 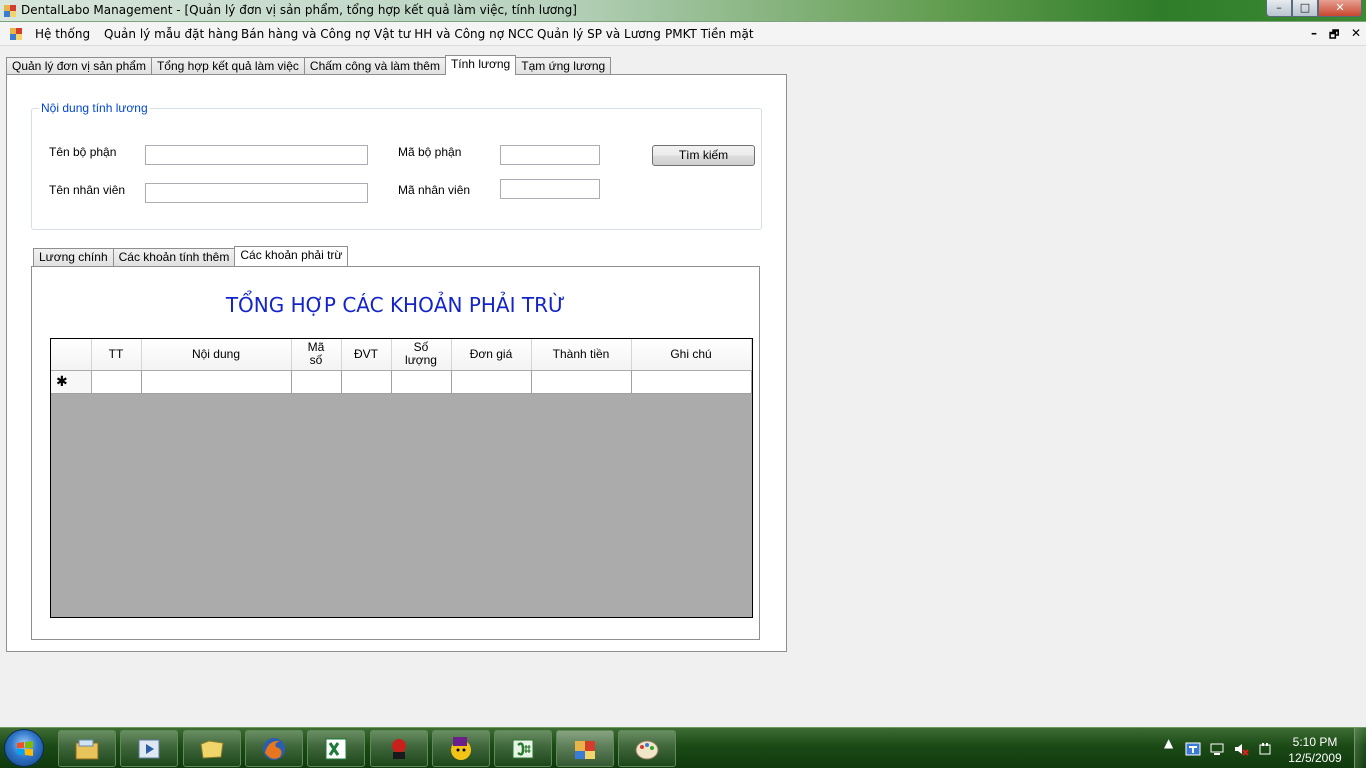 What do you see at coordinates (94, 108) in the screenshot?
I see `search-groupbox-legend: Nội dung tính lương` at bounding box center [94, 108].